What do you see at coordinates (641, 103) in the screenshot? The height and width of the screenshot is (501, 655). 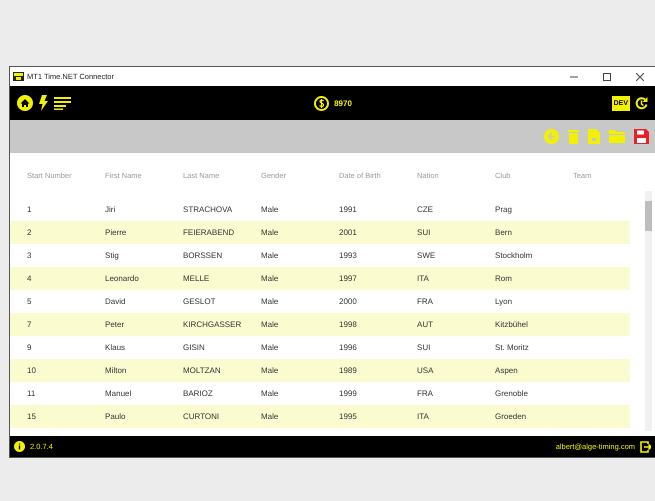 I see `refresh-icon` at bounding box center [641, 103].